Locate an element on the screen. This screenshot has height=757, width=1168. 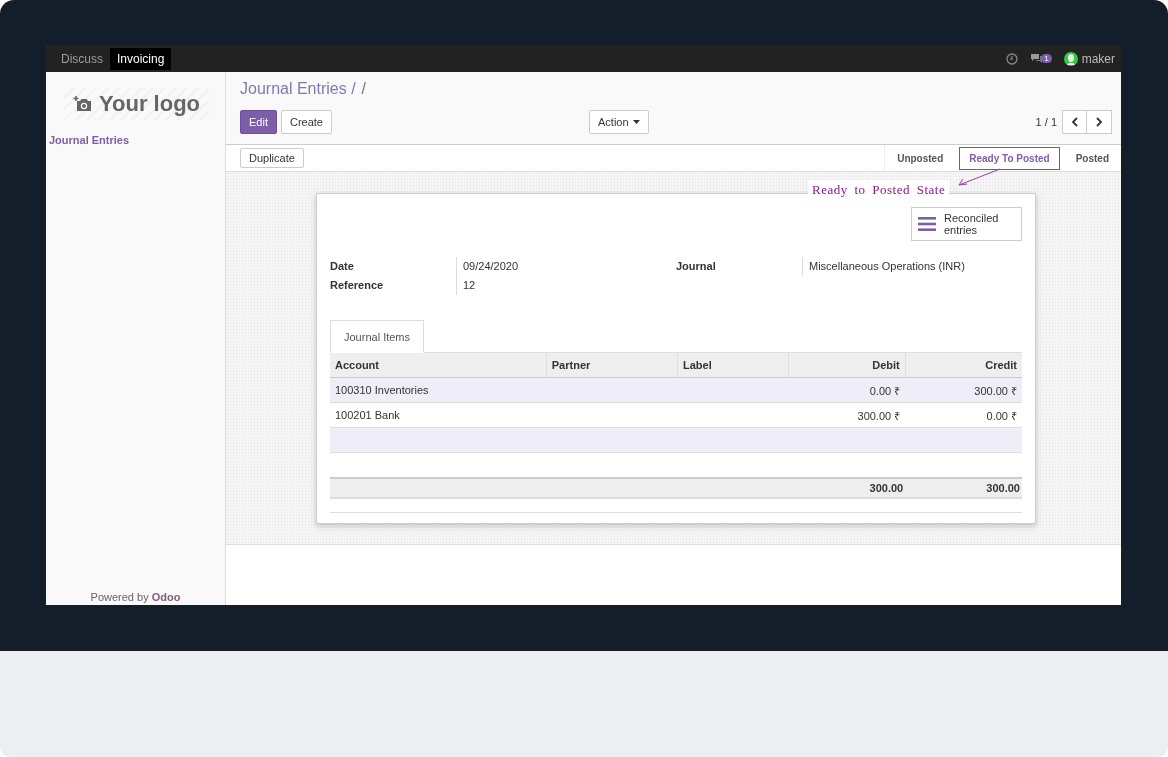
status-stage: Posted is located at coordinates (1092, 158).